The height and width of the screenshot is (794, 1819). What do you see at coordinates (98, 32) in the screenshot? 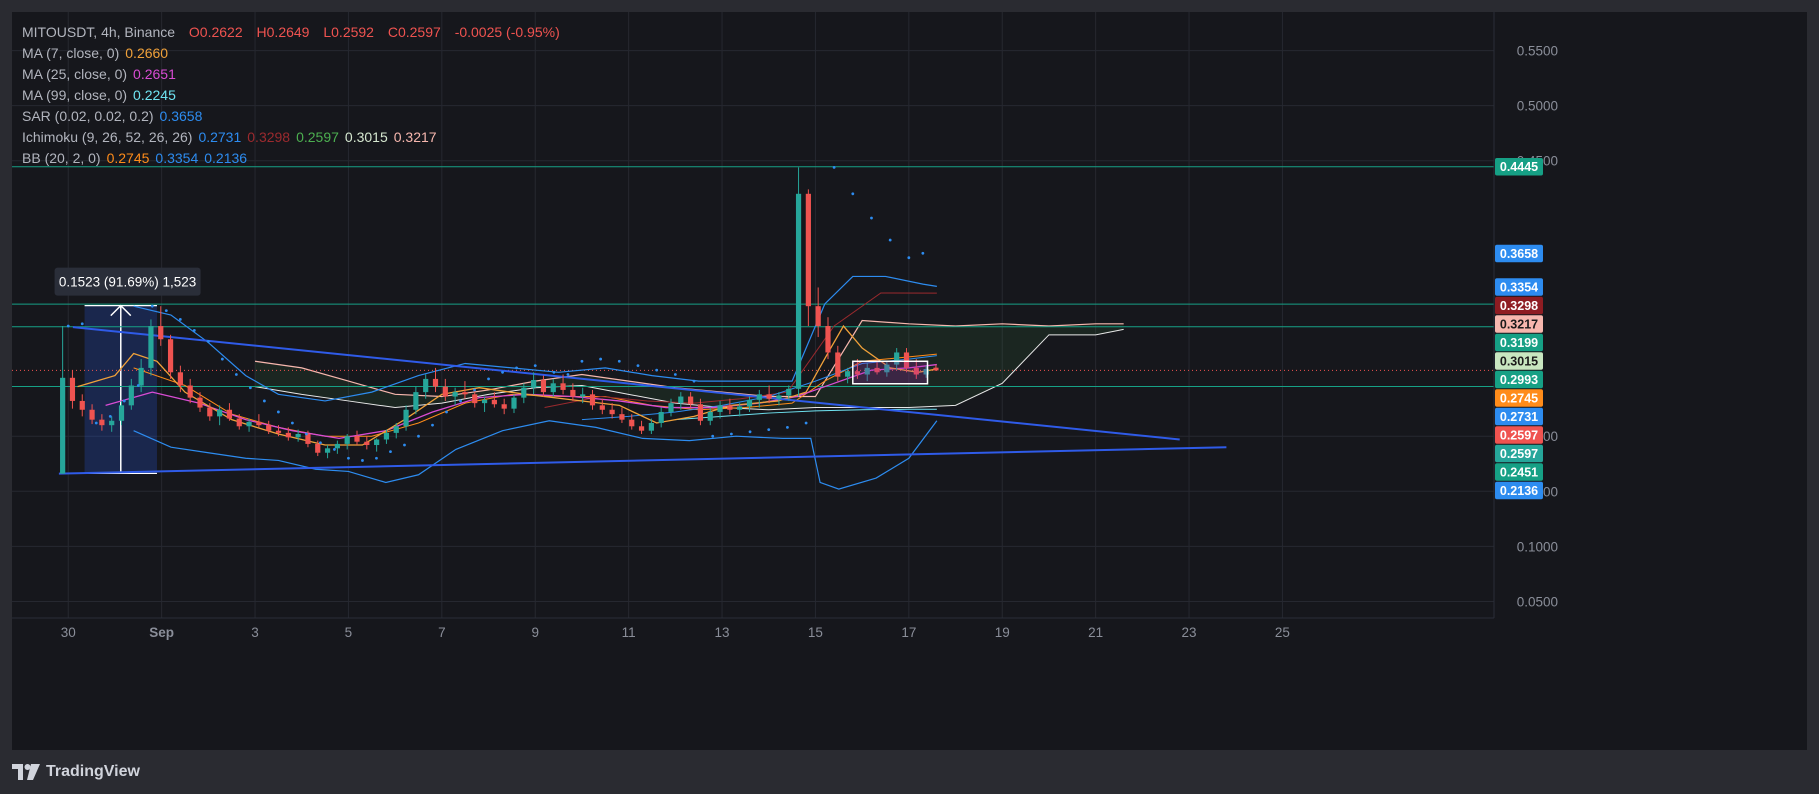
I see `symbol-label: MITOUSDT, 4h, Binance` at bounding box center [98, 32].